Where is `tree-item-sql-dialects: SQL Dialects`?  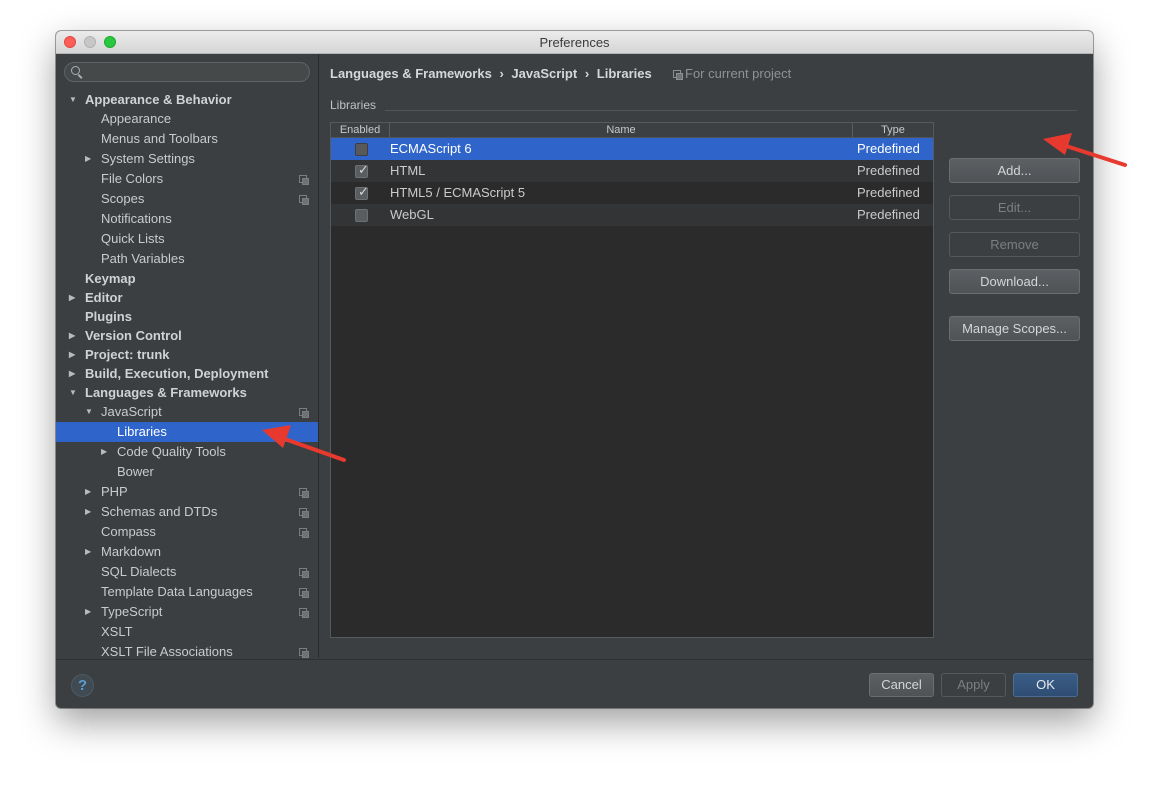 tree-item-sql-dialects: SQL Dialects is located at coordinates (187, 572).